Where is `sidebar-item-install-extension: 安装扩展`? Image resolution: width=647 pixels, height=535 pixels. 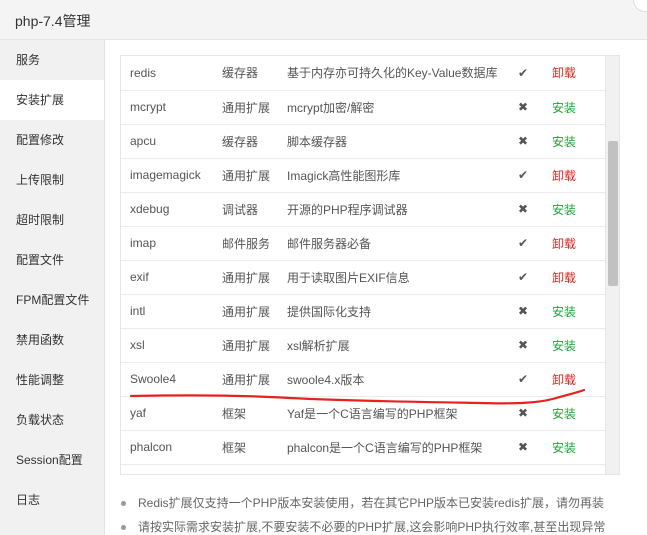 sidebar-item-install-extension: 安装扩展 is located at coordinates (52, 100).